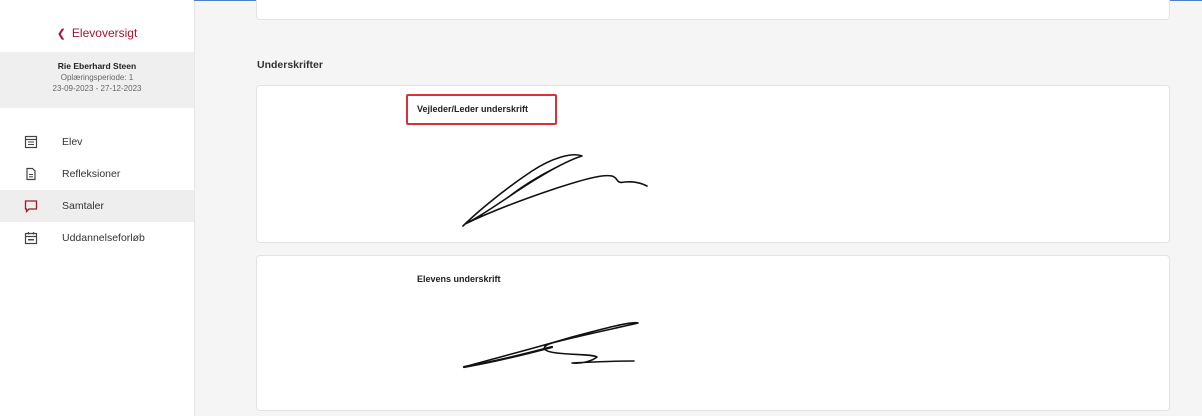  Describe the element at coordinates (72, 142) in the screenshot. I see `sidebar-item-label: Elev` at that location.